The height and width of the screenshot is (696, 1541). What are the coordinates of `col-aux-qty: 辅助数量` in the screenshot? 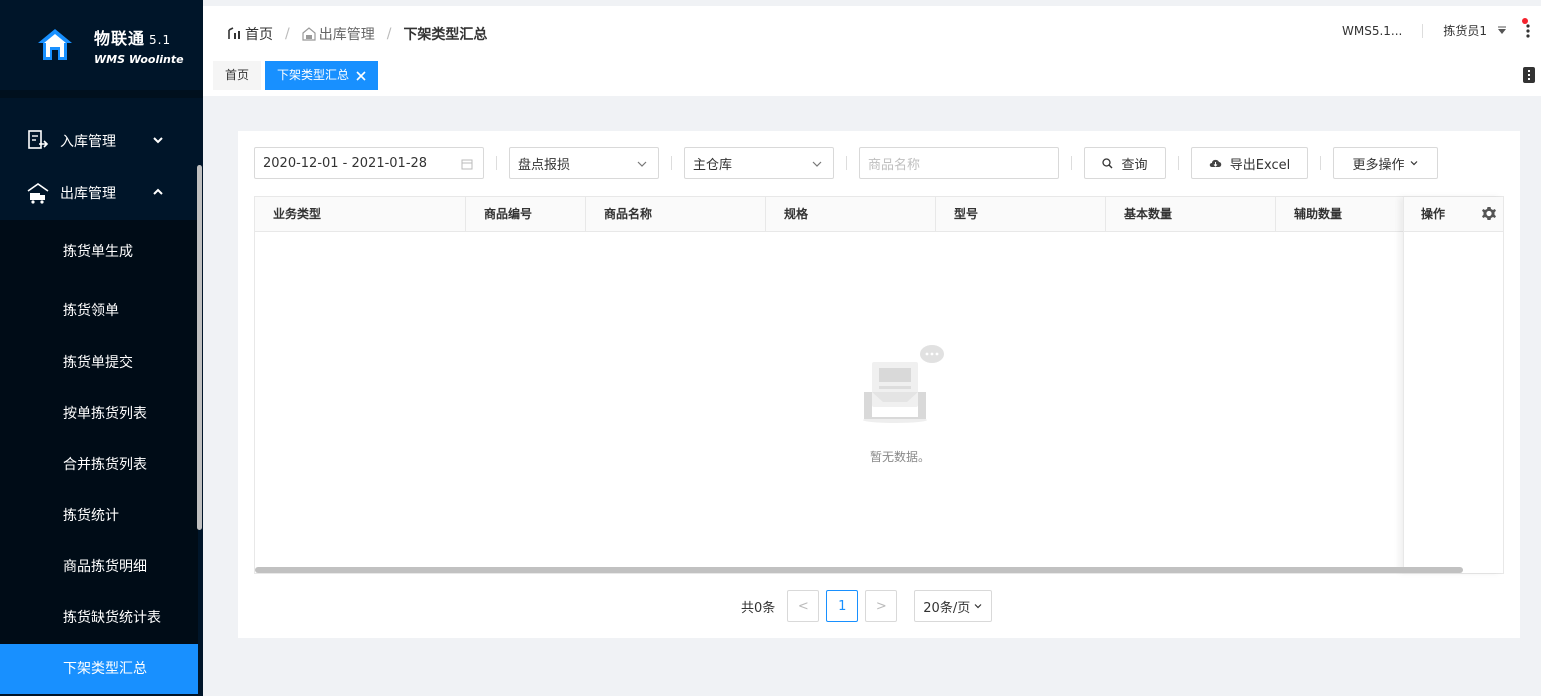 It's located at (1339, 214).